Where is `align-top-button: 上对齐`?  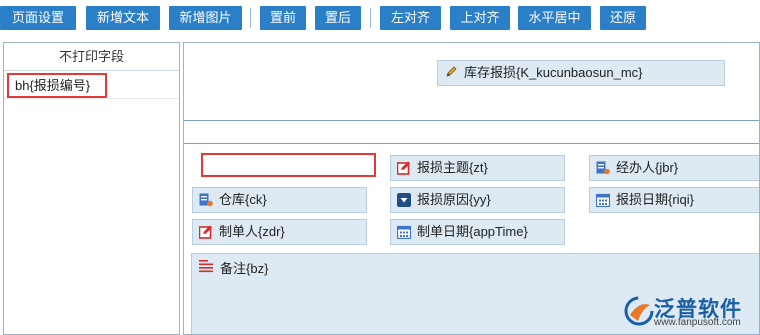 align-top-button: 上对齐 is located at coordinates (480, 18).